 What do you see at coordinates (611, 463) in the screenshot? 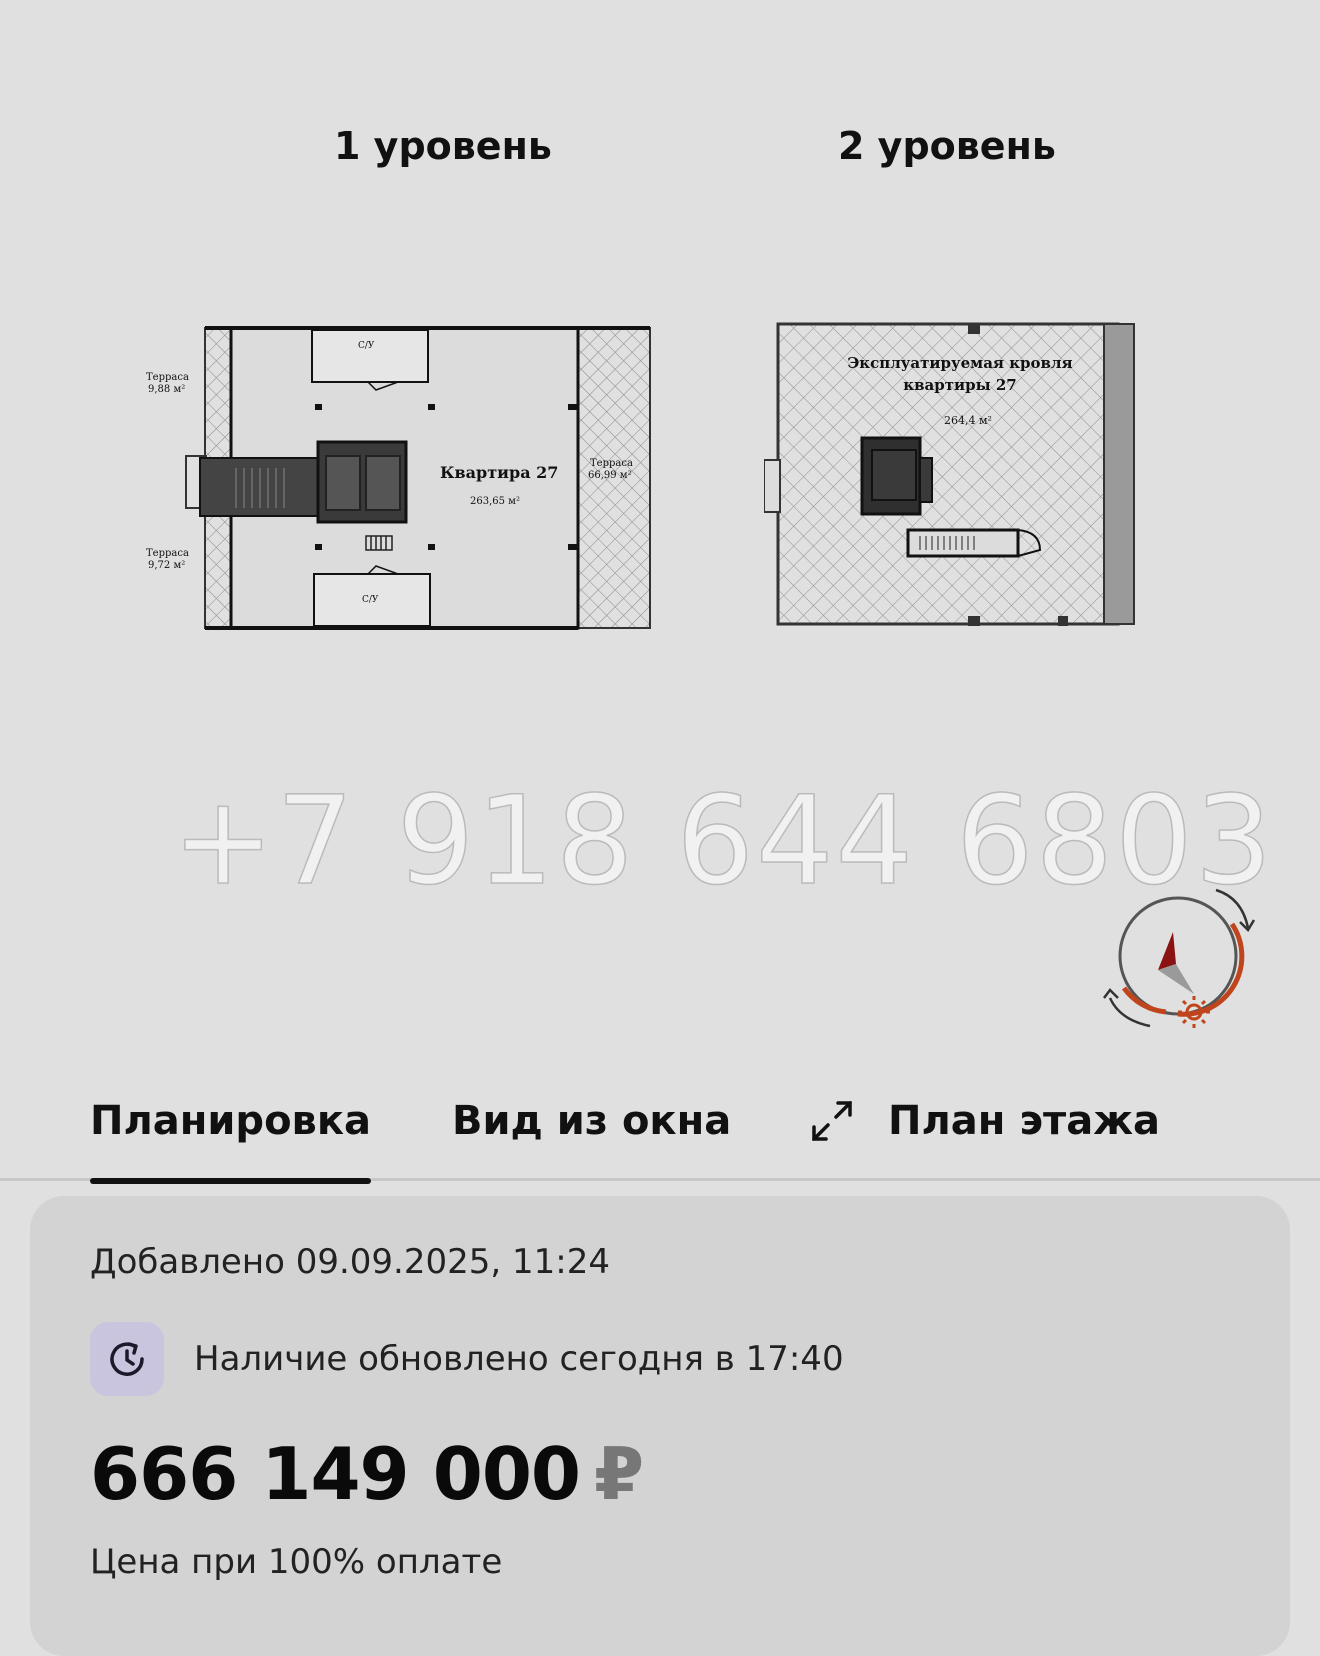
I see `terrace-right-label: Терраса` at bounding box center [611, 463].